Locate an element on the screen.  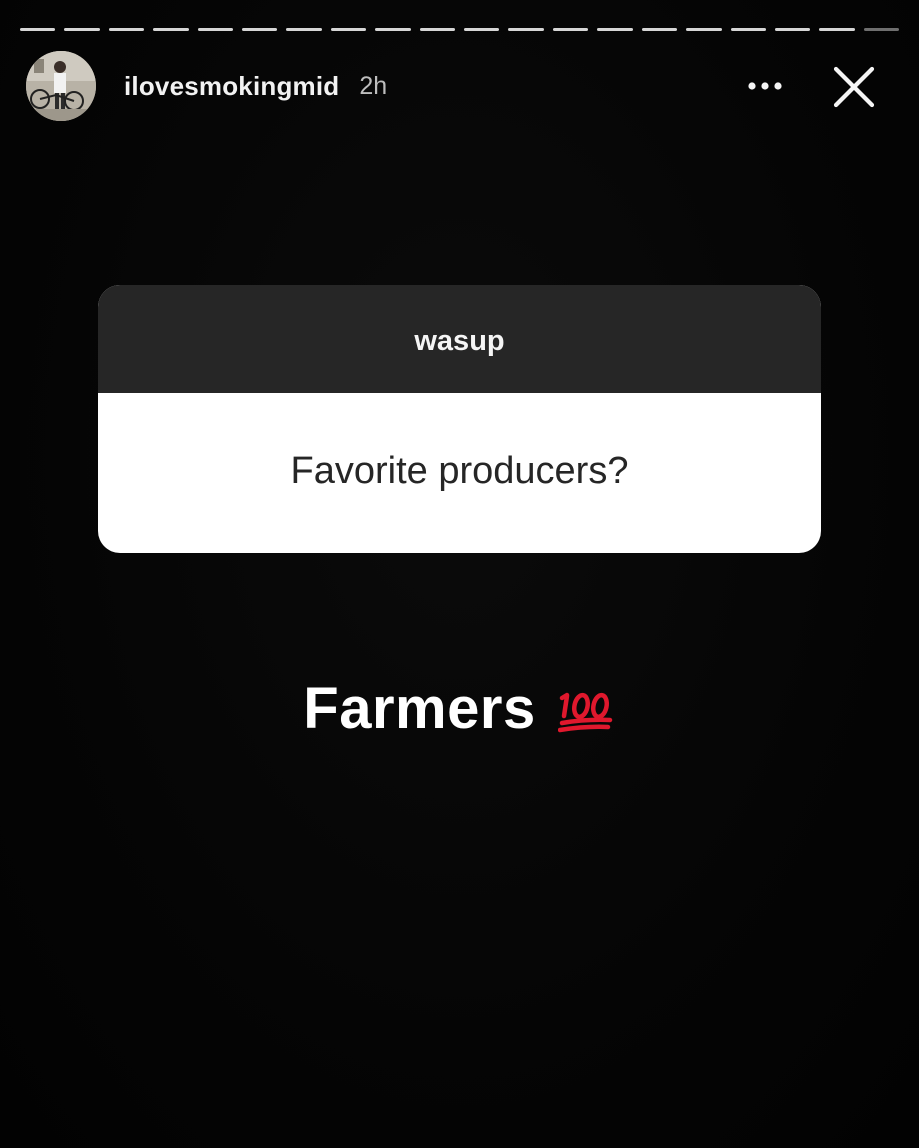
story-header: ilovesmokingmid 2h is located at coordinates (462, 86).